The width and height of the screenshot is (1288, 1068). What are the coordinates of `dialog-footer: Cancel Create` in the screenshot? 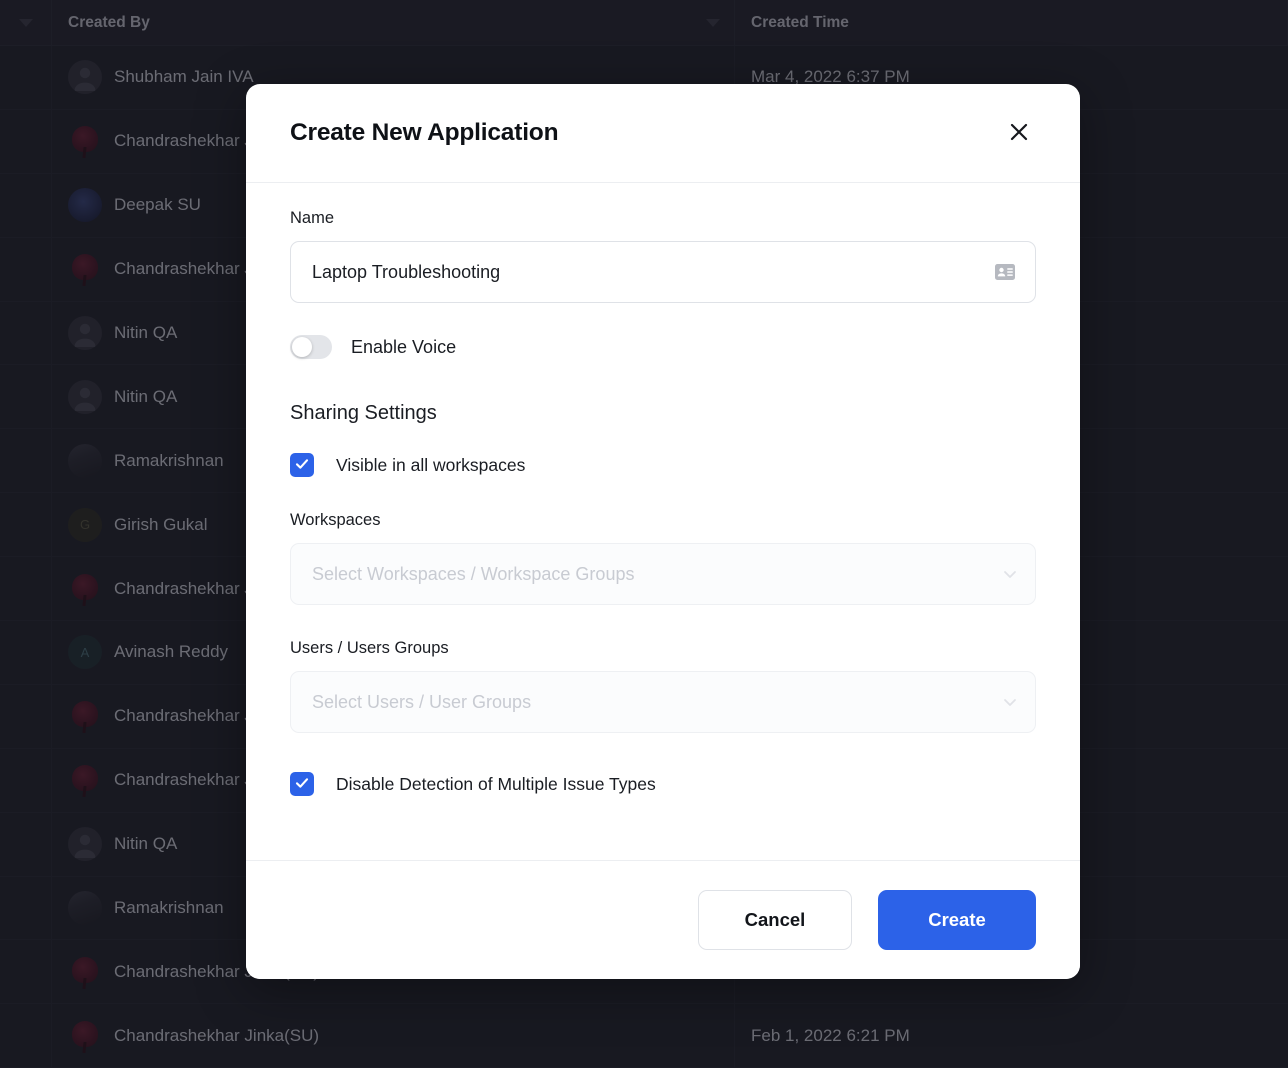 It's located at (663, 920).